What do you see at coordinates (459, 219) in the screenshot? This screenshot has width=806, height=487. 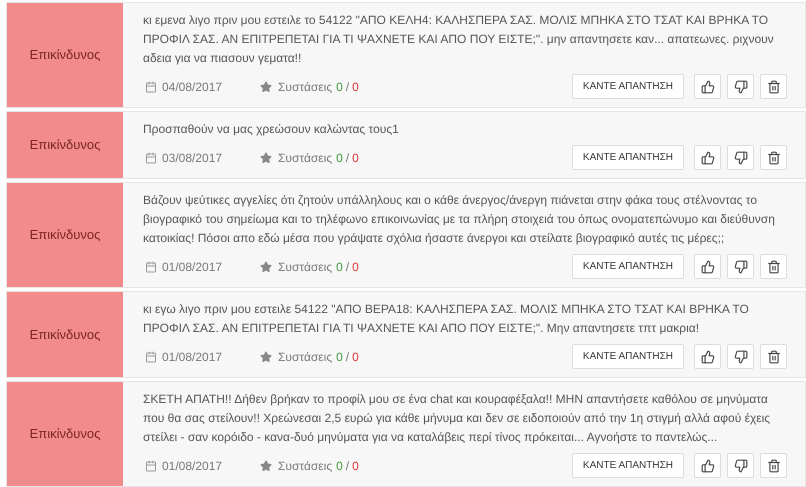 I see `comment-text: Βάζουν ψεύτικες αγγελίες ότι ζητούν υπάλληλους και ο κάθε άνεργος/άνεργη πιάνεται στην φάκα τους στέλνοντας το βιογραφικό του σημείωμα και το τηλέφωνο επικοινωνίας με τα πλήρη στοιχειά του όπως ονοματεπώνυμο και διεύθυνση κατοικίας! Πόσοι απο εδώ μέσα που γράψατε σχόλια ήσαστε άνεργοι και στείλατε βιογραφικό αυτές τις μέρες;;` at bounding box center [459, 219].